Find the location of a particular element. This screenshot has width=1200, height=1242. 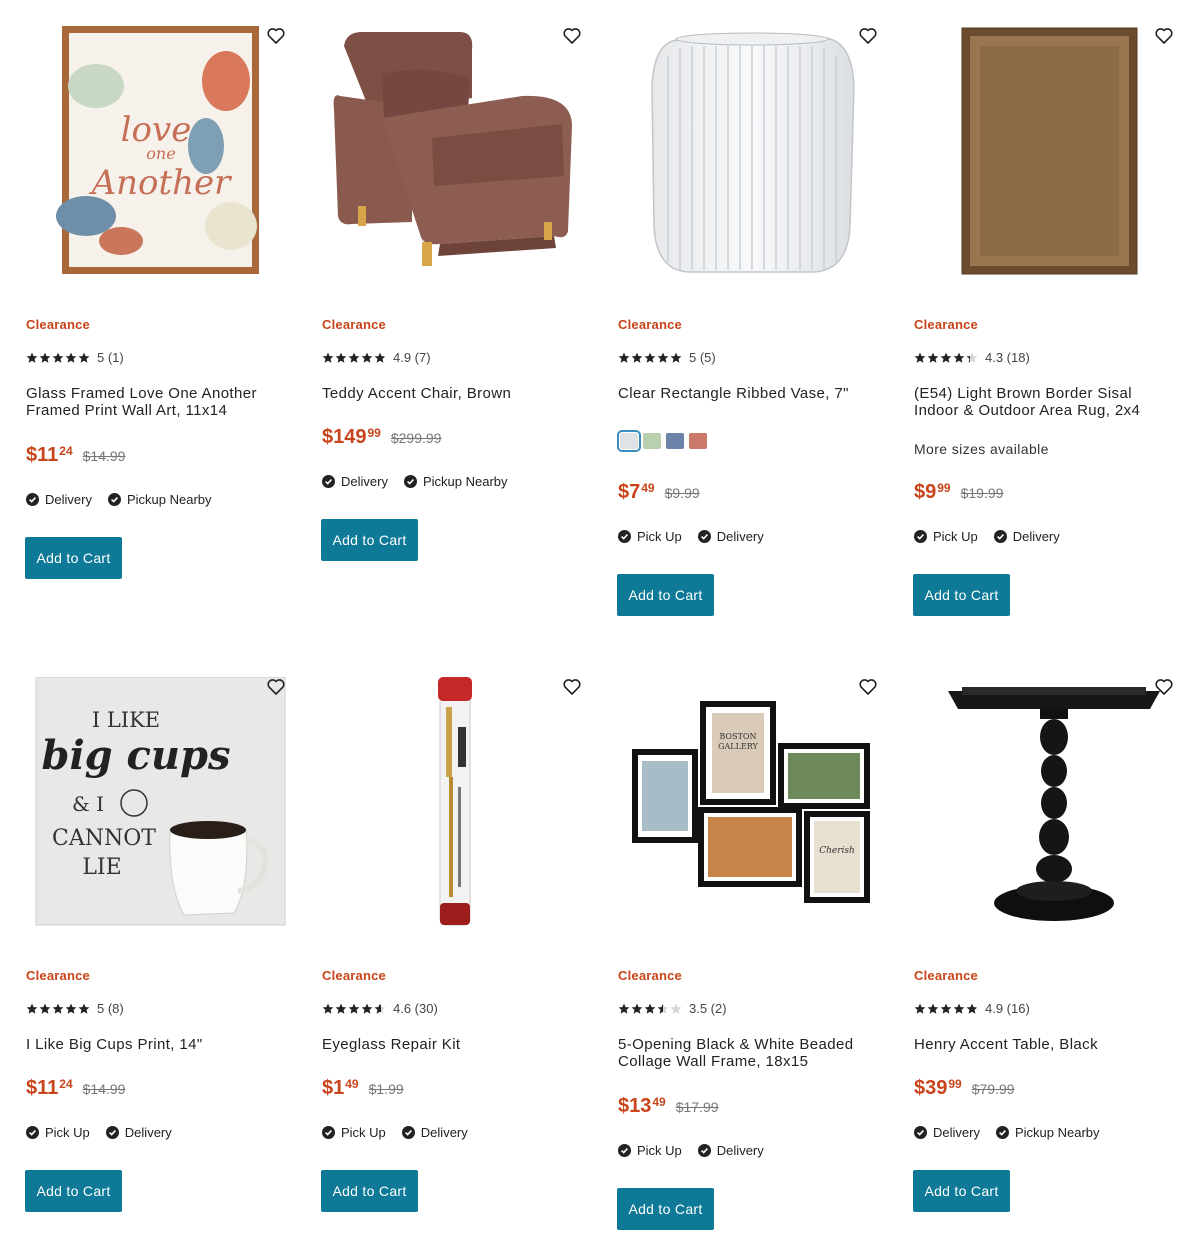

rating-text: 5 (1) is located at coordinates (110, 357).